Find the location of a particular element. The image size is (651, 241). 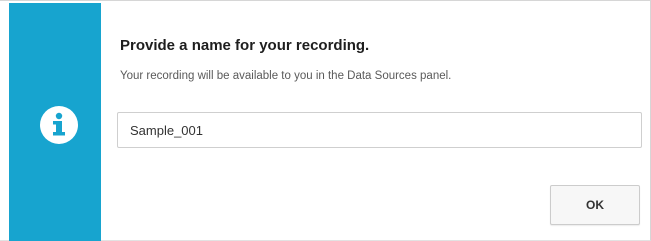

ok-button: OK is located at coordinates (595, 205).